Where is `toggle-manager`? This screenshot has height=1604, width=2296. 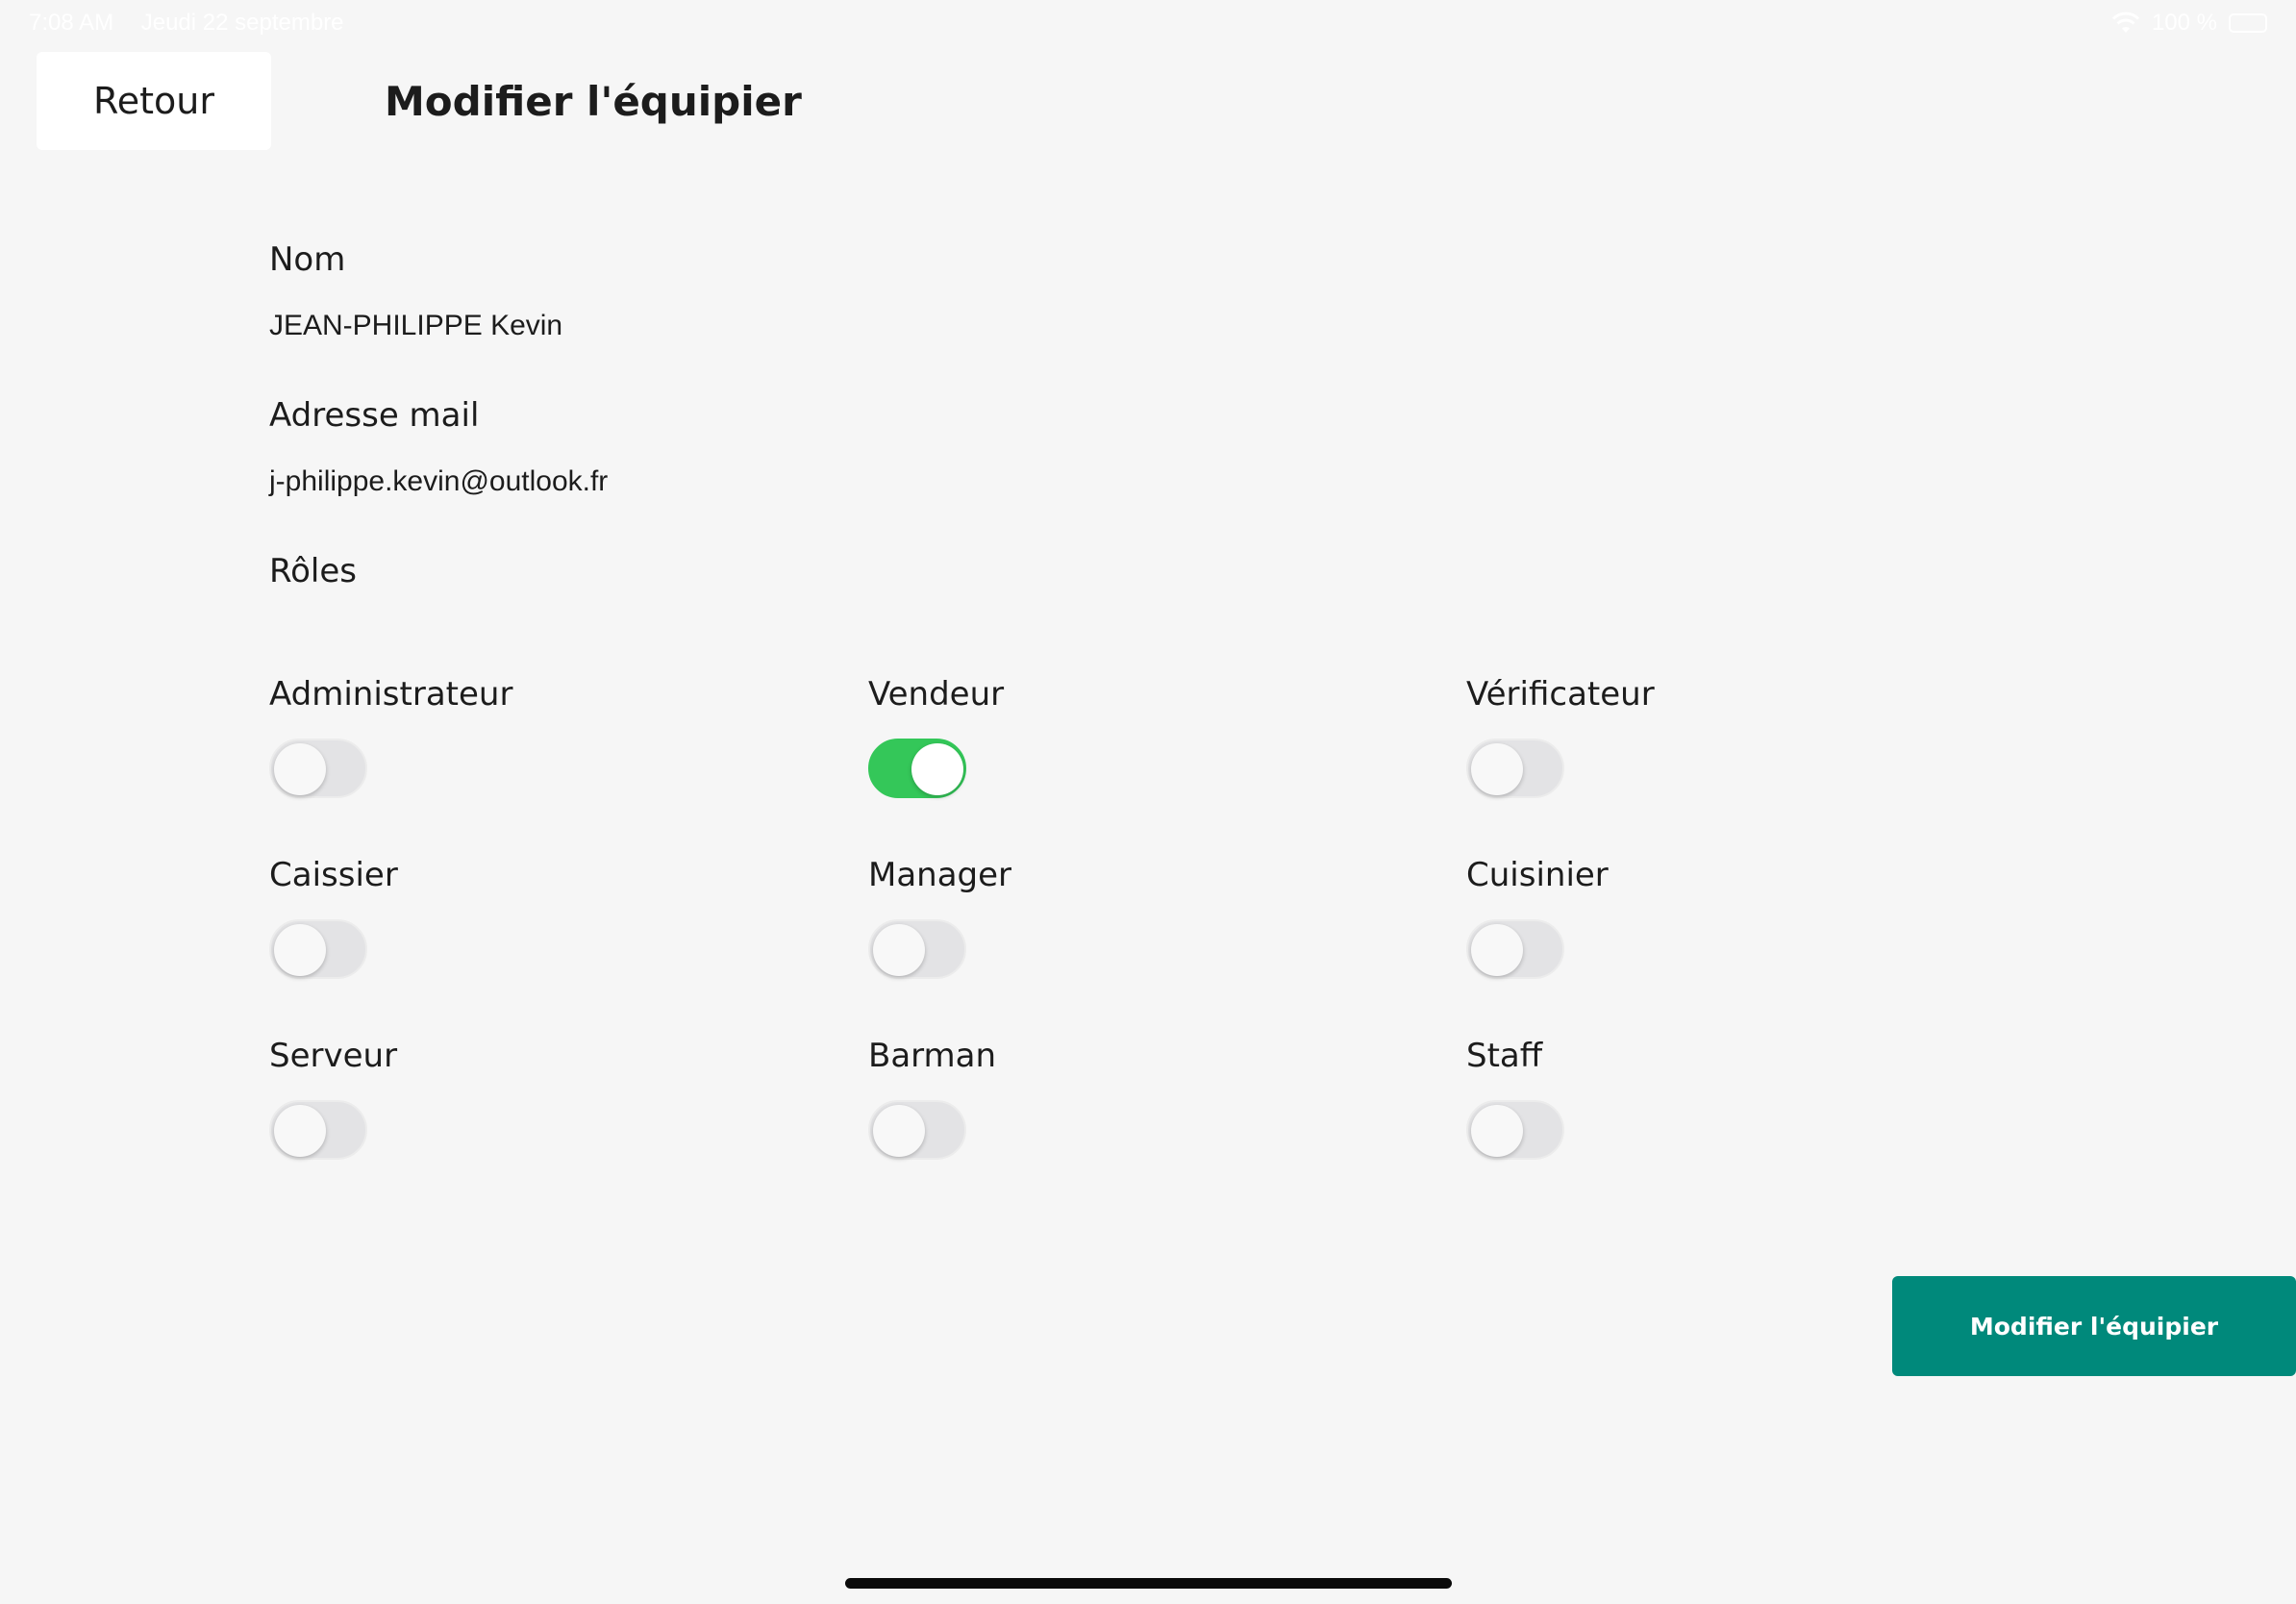
toggle-manager is located at coordinates (917, 949).